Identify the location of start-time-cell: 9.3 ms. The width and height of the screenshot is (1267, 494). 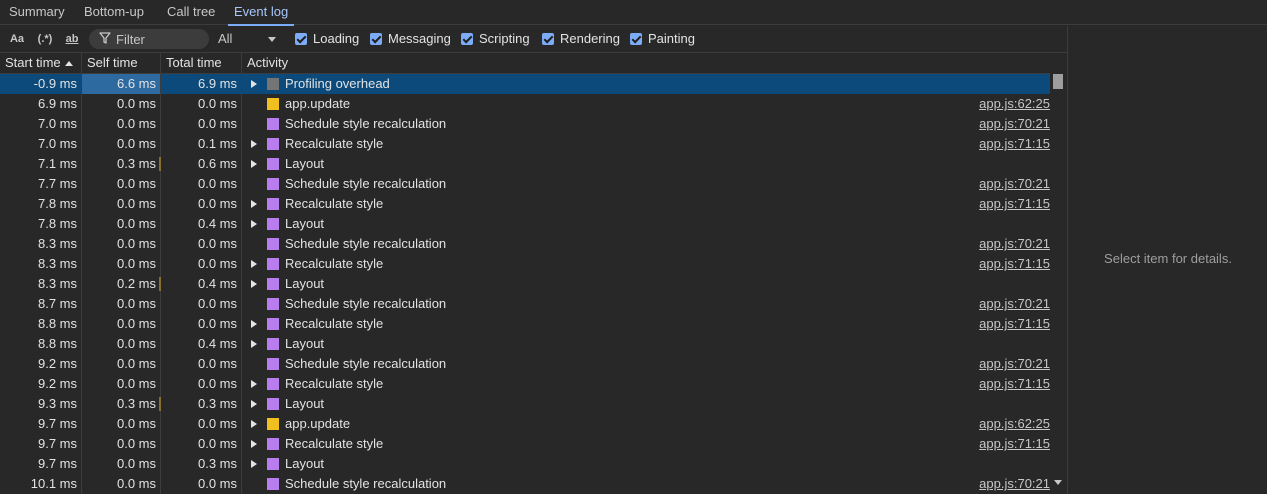
(41, 404).